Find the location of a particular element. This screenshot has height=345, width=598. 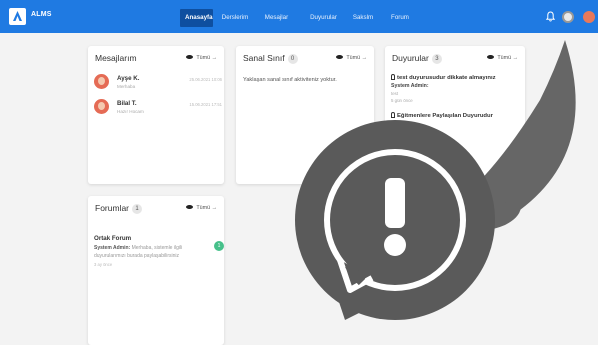

message-date: 25.06.2021 10:06 is located at coordinates (205, 79).